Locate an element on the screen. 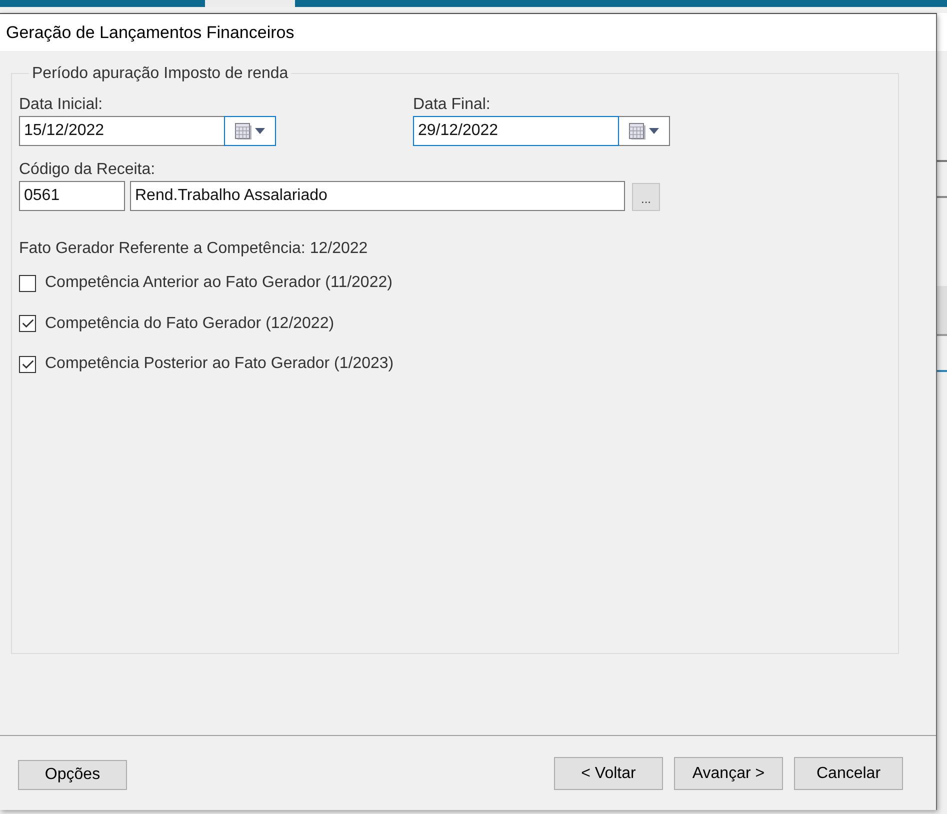 The image size is (947, 814). date-input: 15/12/2022 is located at coordinates (122, 131).